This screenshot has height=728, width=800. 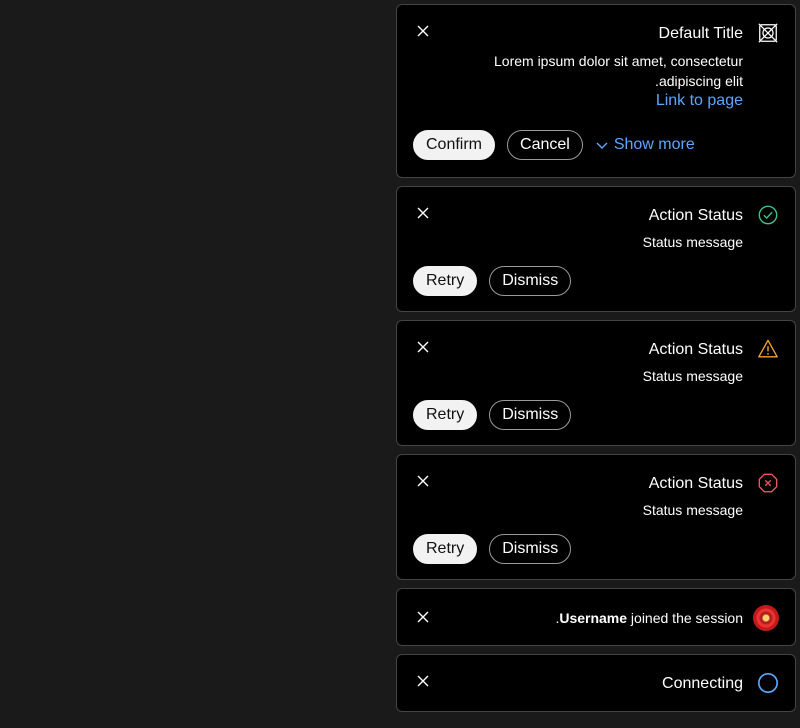 I want to click on check-circle-icon, so click(x=768, y=215).